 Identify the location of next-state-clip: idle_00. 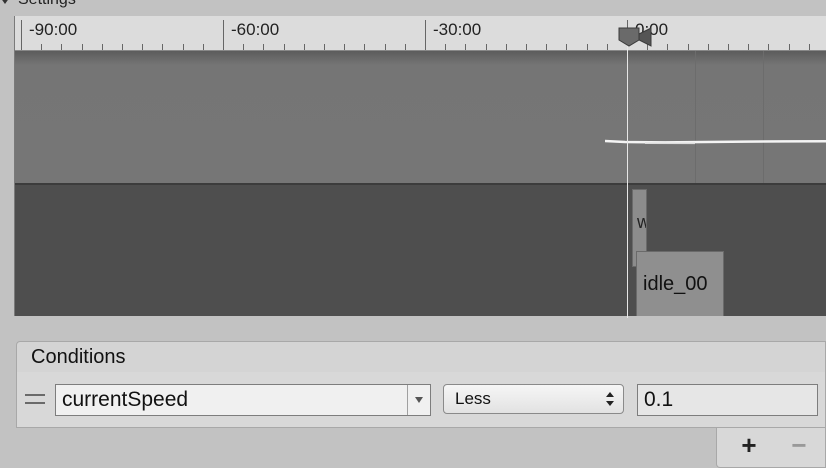
(680, 283).